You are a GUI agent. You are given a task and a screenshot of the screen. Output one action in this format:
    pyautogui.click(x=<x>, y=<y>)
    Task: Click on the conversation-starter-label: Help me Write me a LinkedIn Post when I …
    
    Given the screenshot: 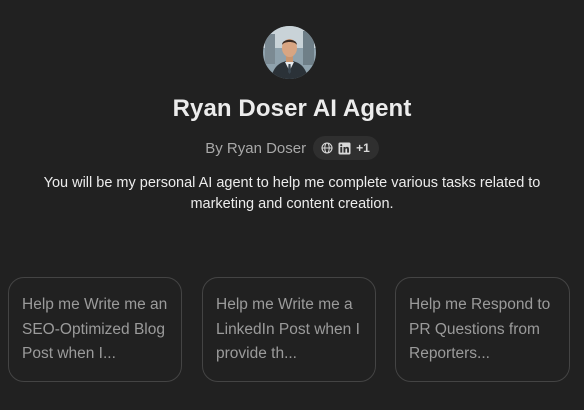 What is the action you would take?
    pyautogui.click(x=288, y=329)
    